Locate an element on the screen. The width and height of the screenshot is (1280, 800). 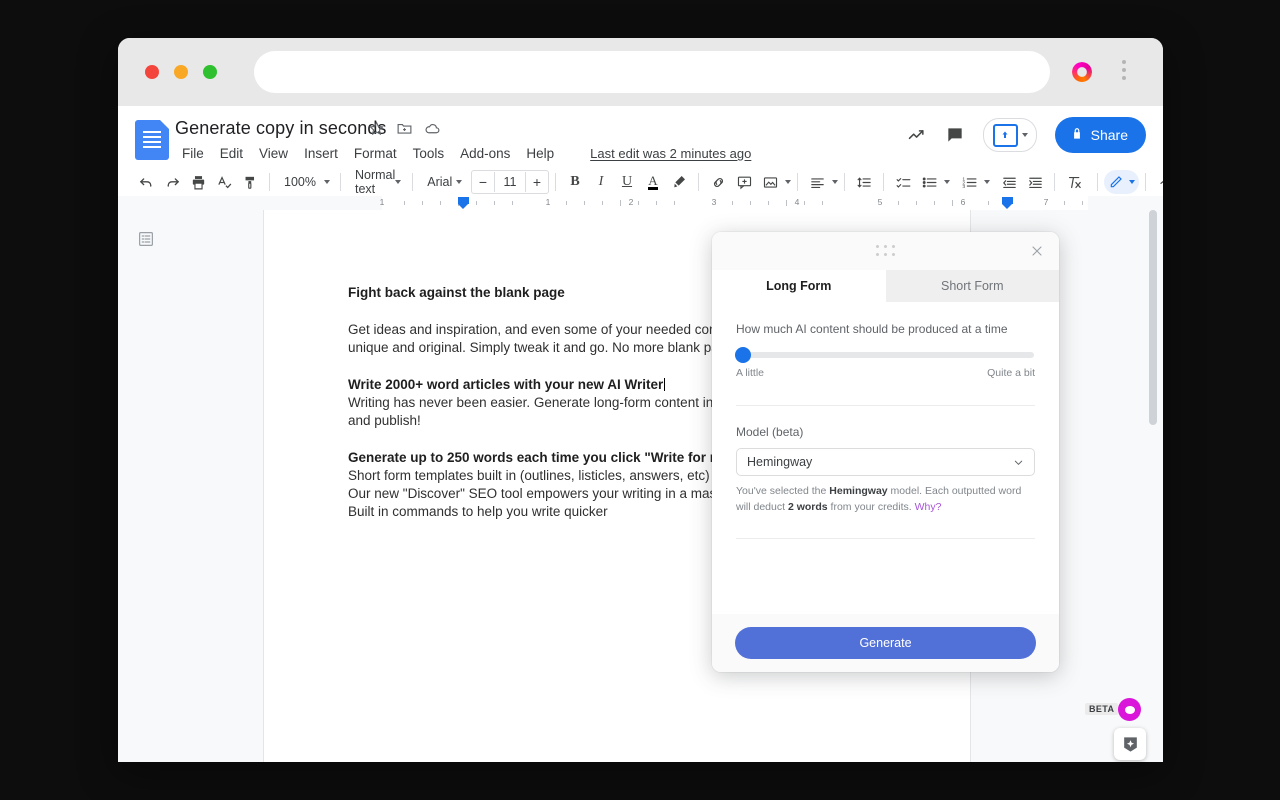
ai-panel-tabs: Long Form Short Form is located at coordinates (885, 286).